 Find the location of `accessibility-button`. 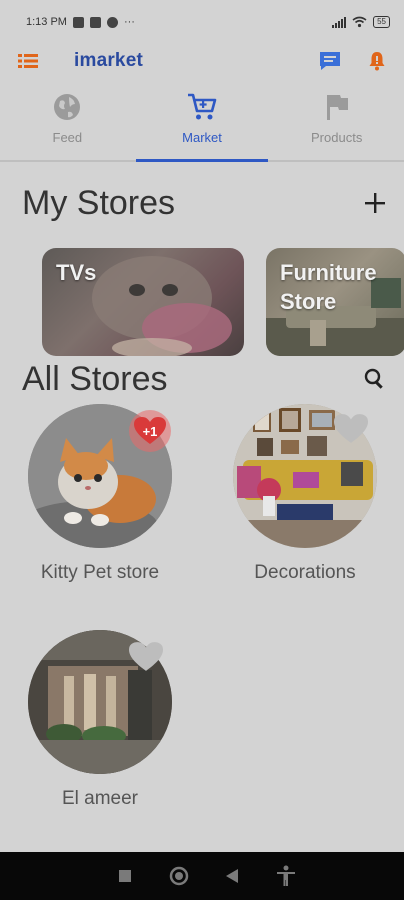

accessibility-button is located at coordinates (286, 876).